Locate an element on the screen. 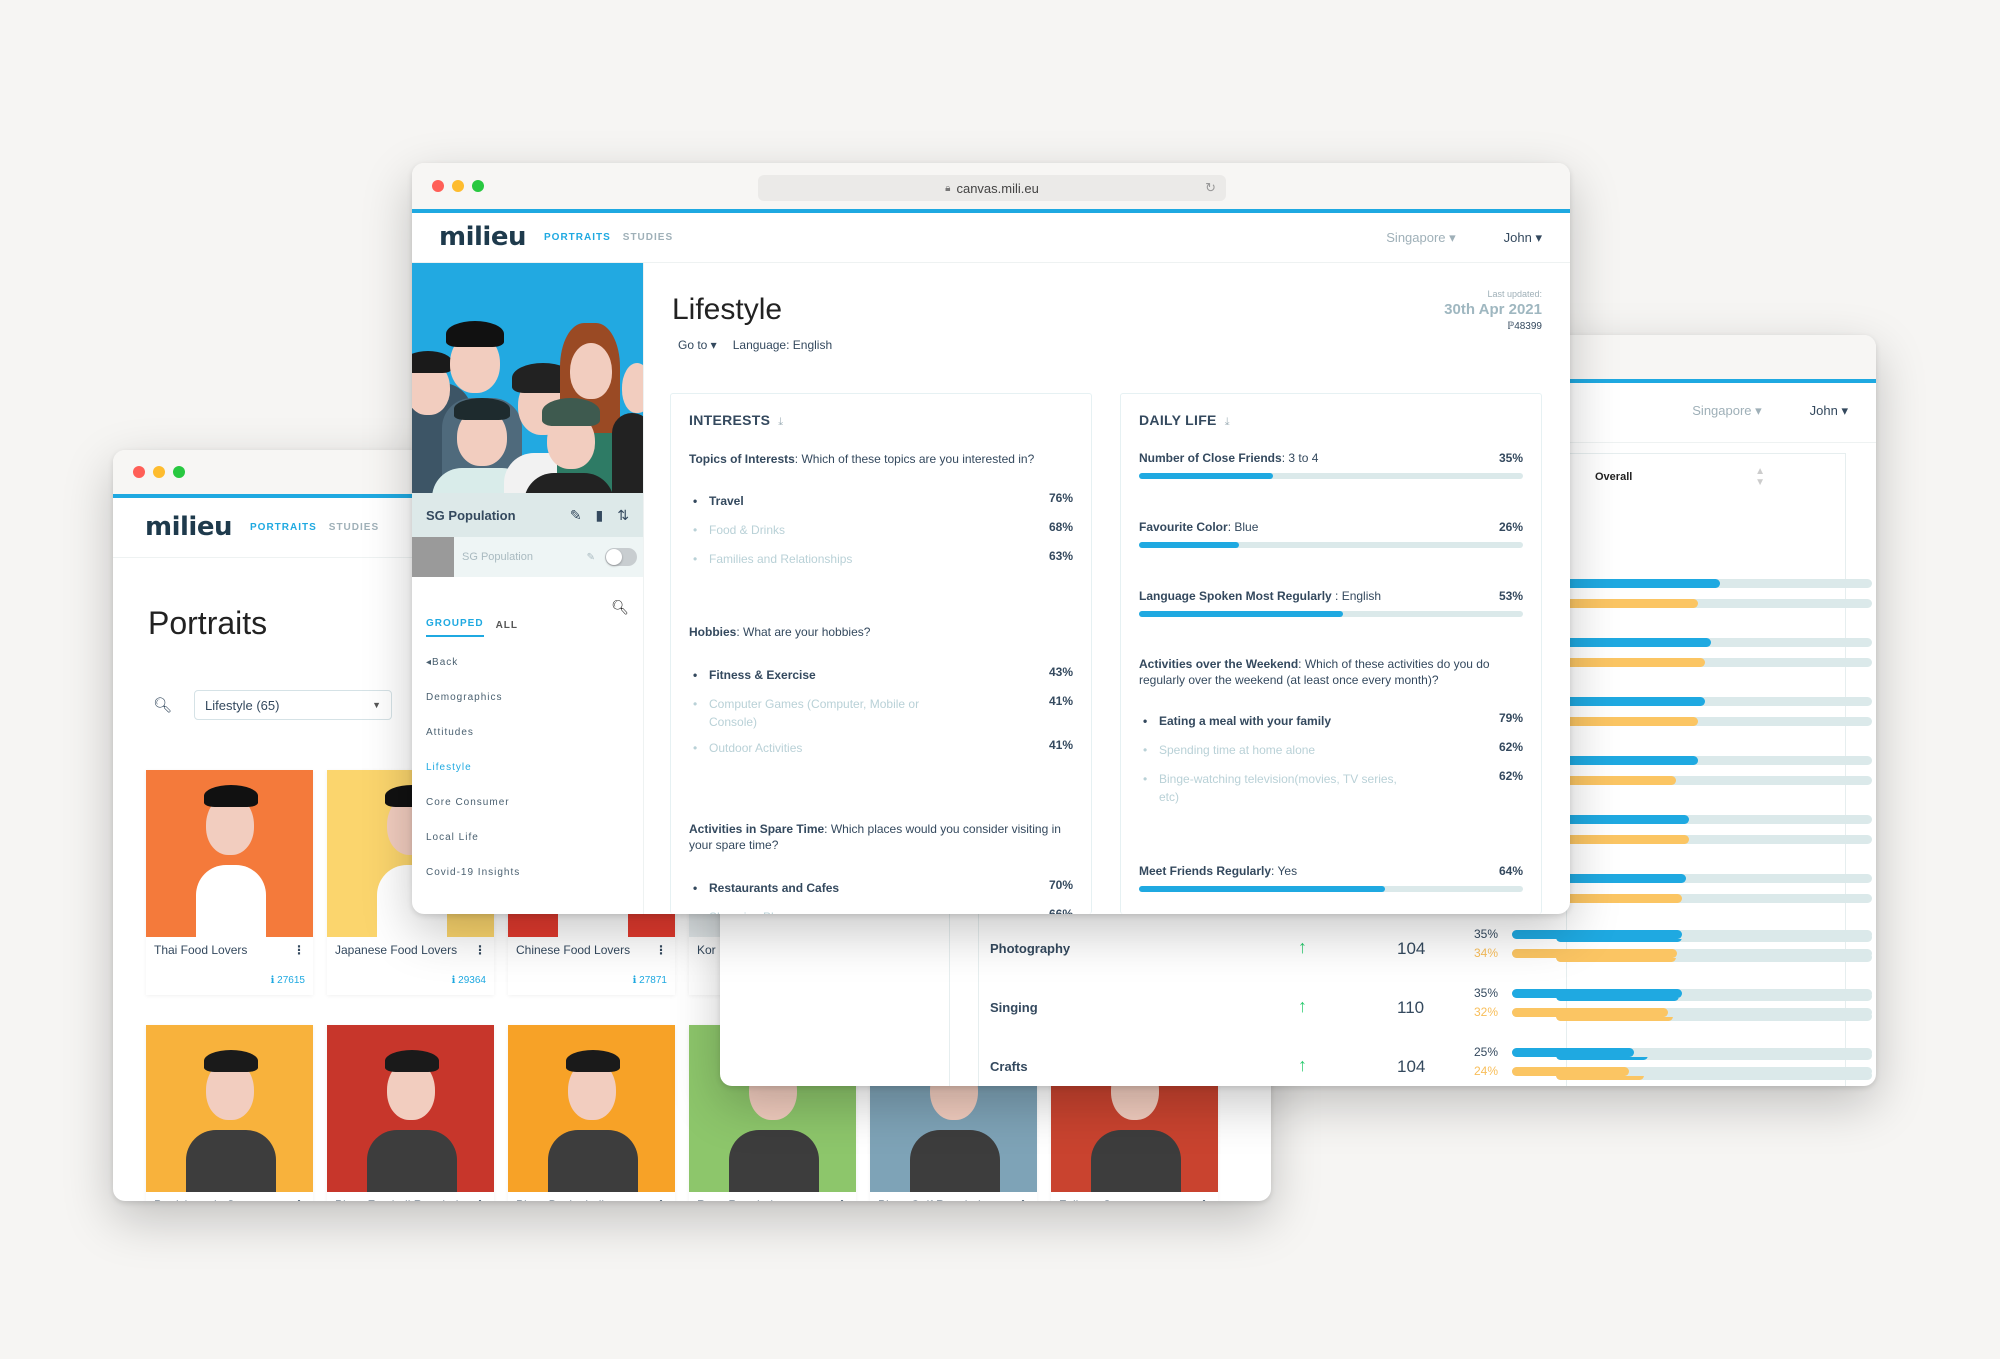 Image resolution: width=2000 pixels, height=1359 pixels. swap-icon: ⇅ is located at coordinates (623, 515).